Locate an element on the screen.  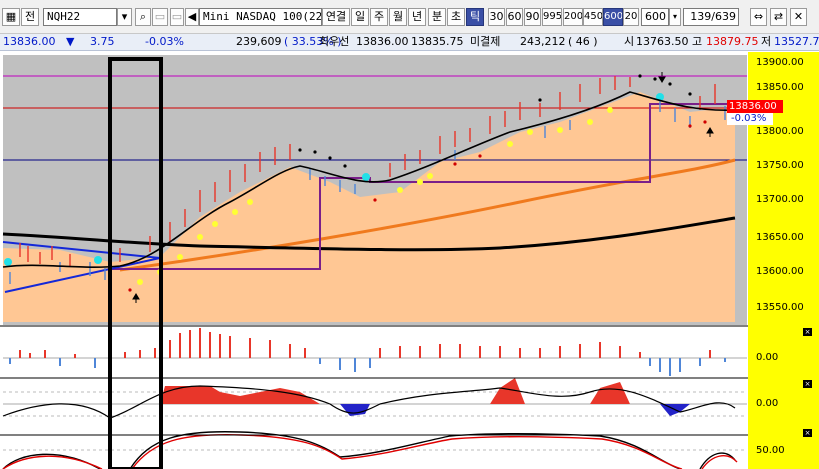
best-ask: 13836.00 is located at coordinates (382, 41).